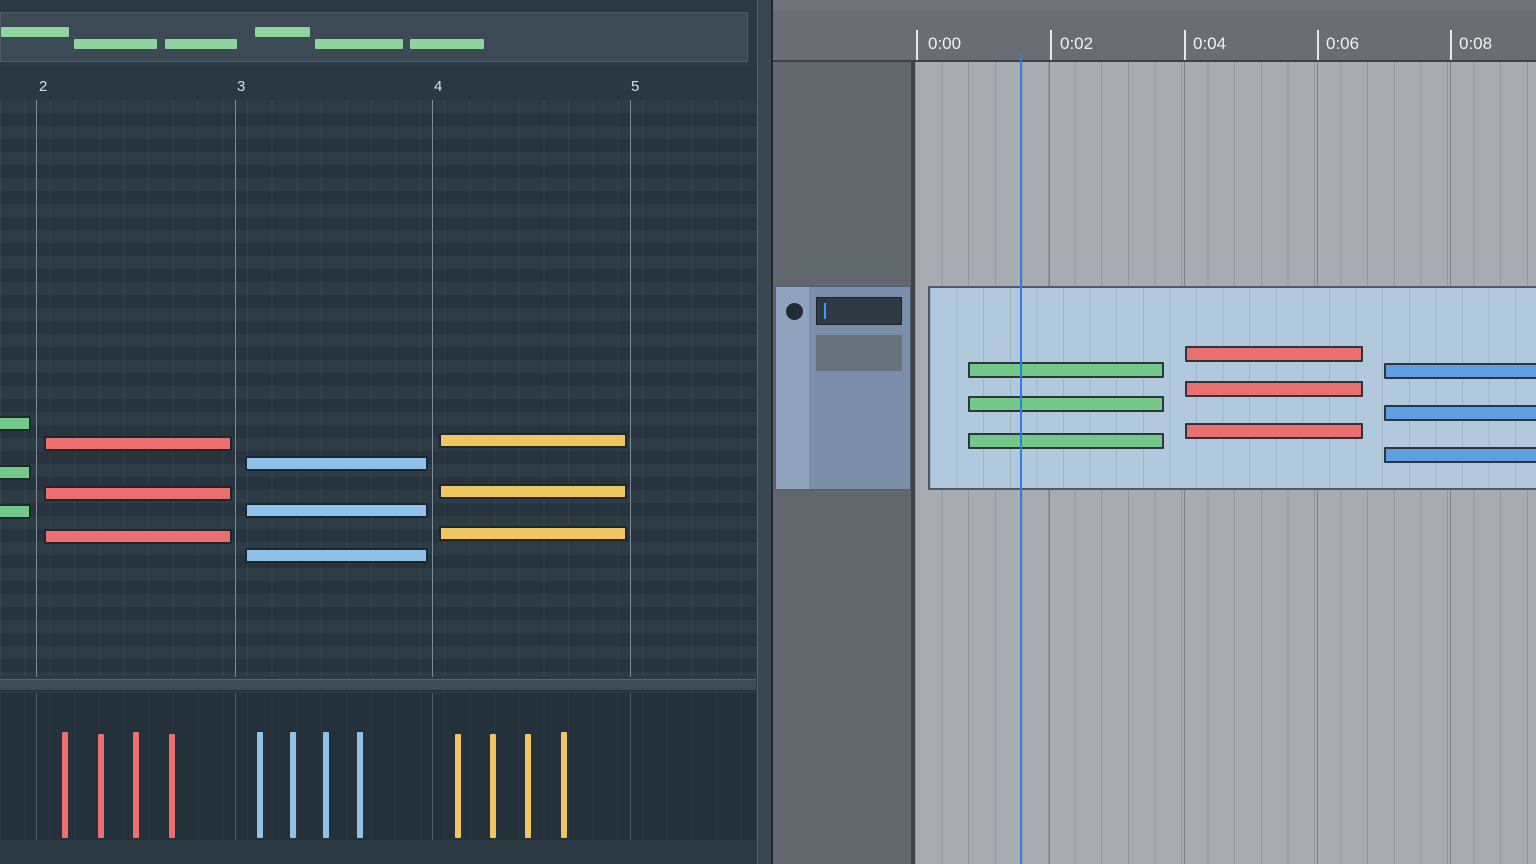  I want to click on time-label: 0:08, so click(1476, 43).